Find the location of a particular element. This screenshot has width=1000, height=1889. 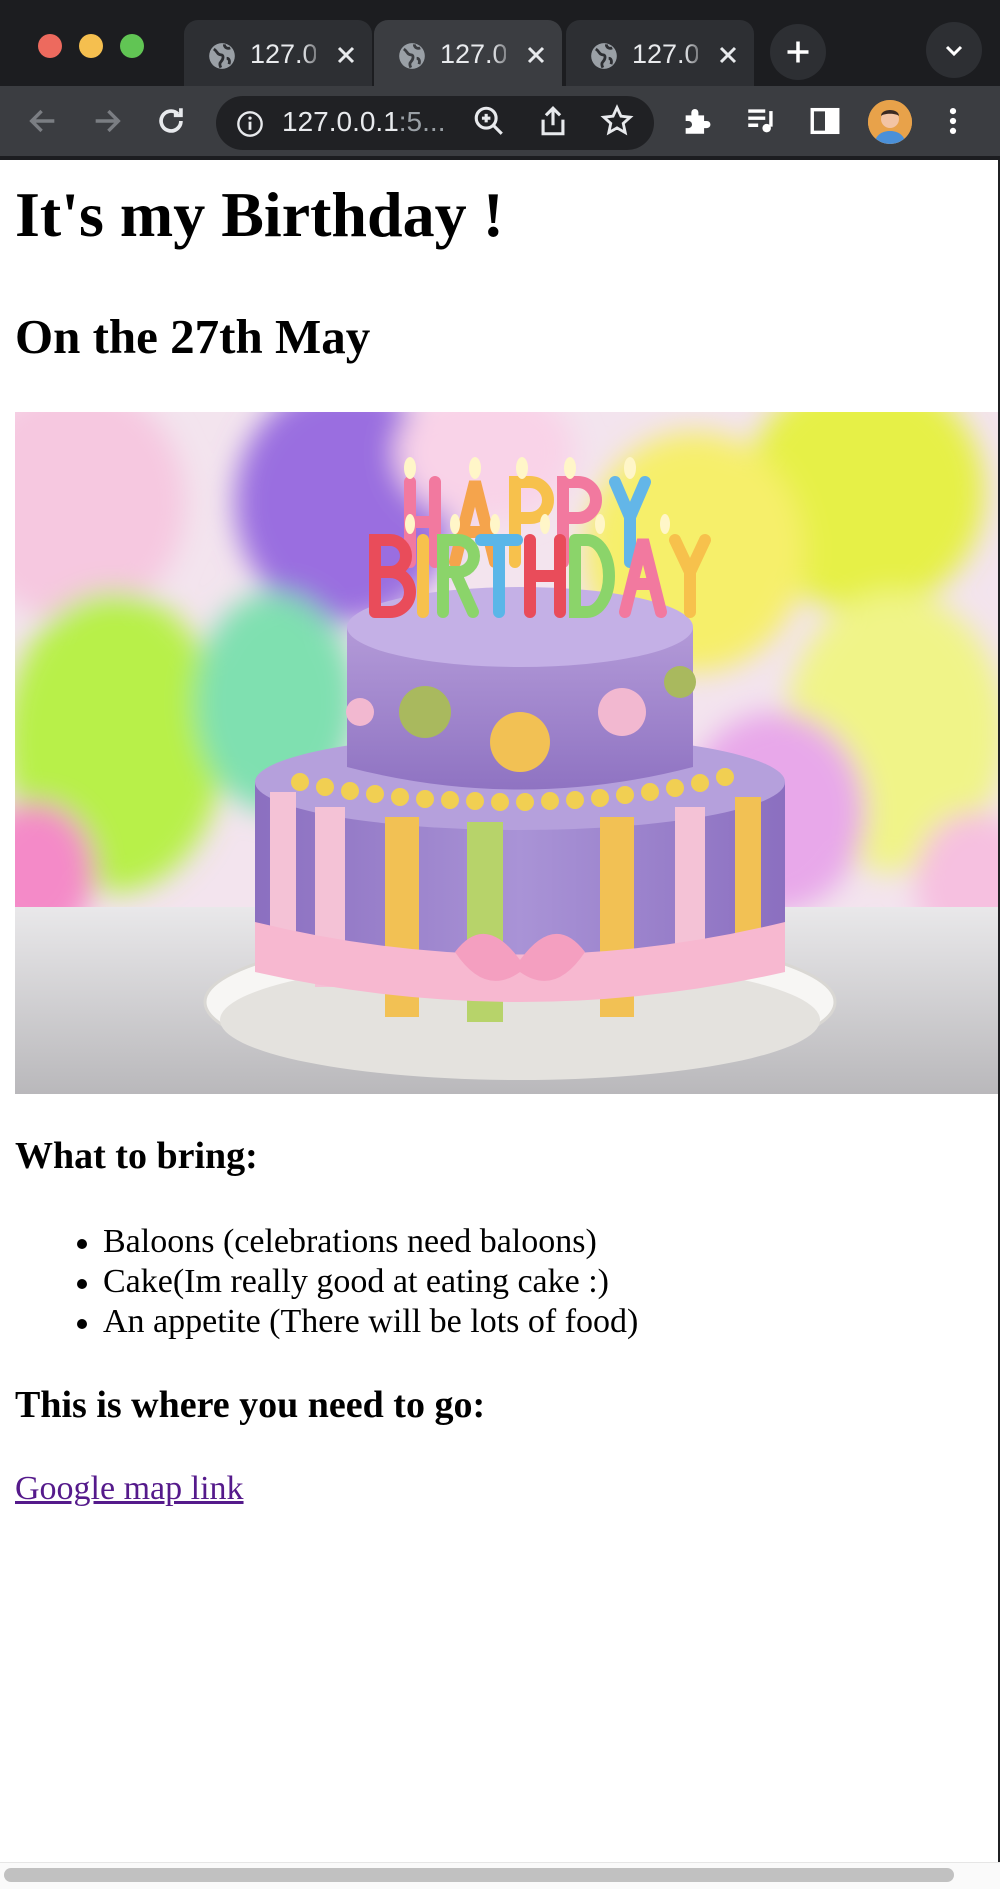

arrow-left-icon is located at coordinates (43, 121).